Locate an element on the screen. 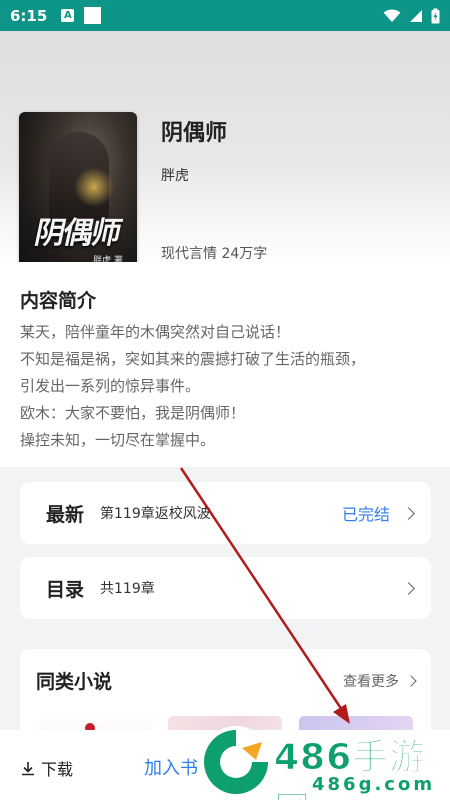 This screenshot has width=450, height=800. download-button: 下载 is located at coordinates (46, 768).